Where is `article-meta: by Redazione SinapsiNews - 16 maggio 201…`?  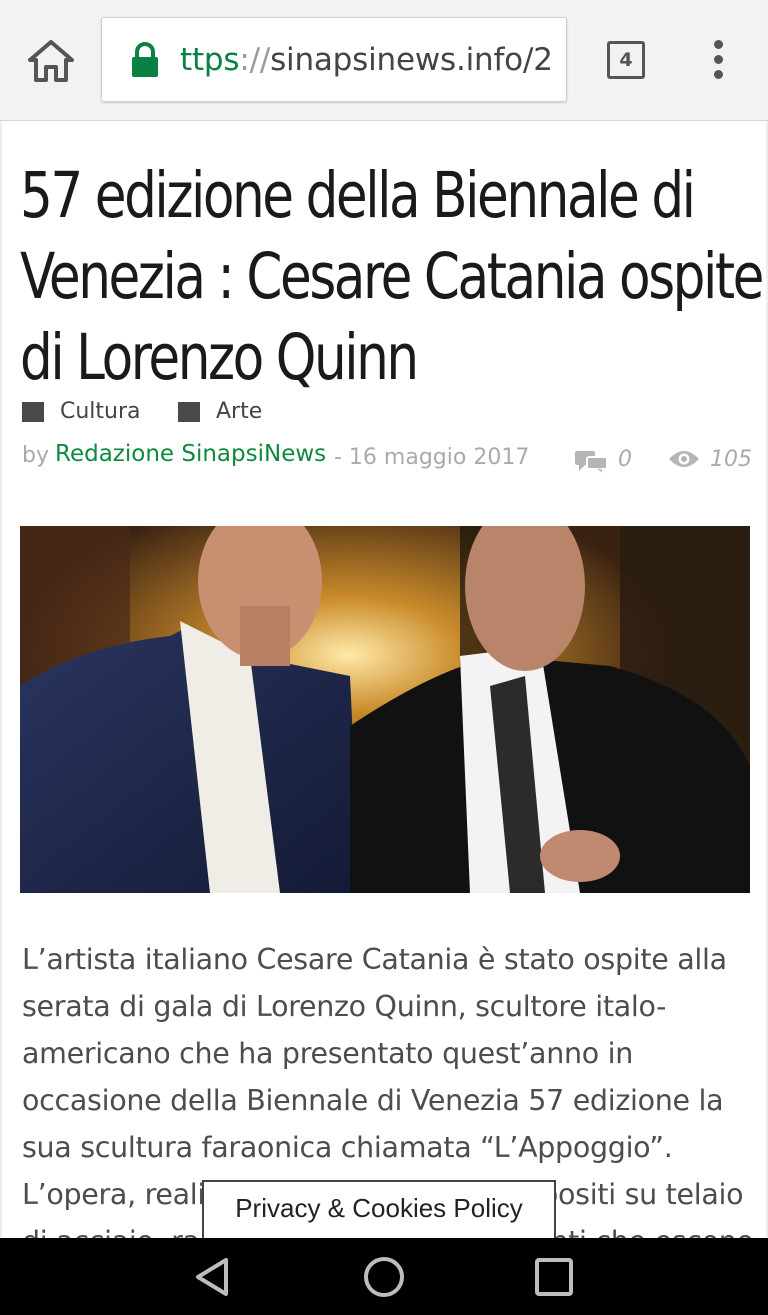 article-meta: by Redazione SinapsiNews - 16 maggio 201… is located at coordinates (387, 458).